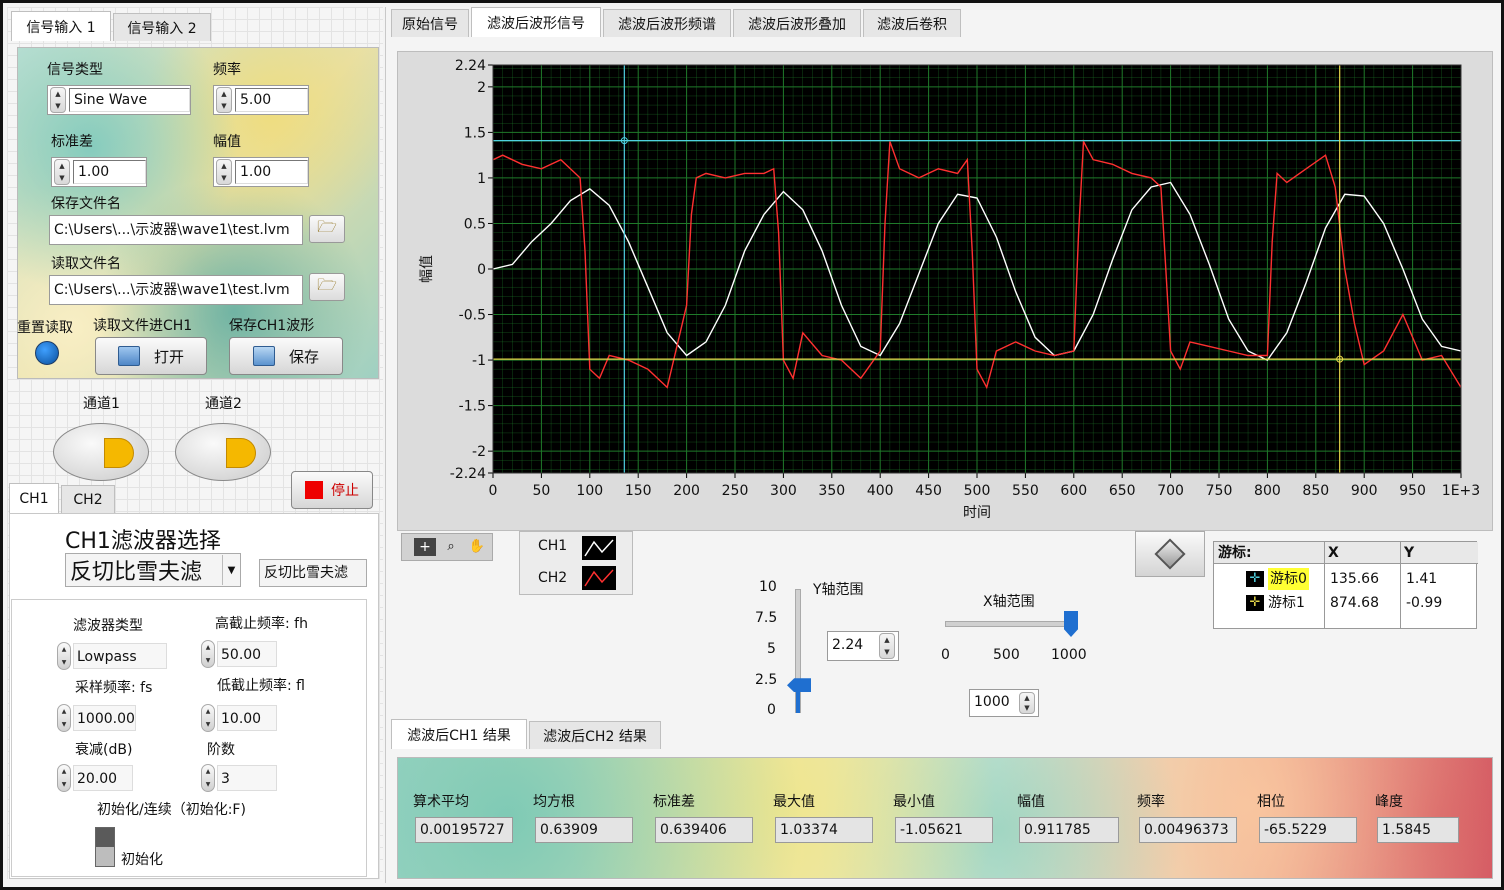  I want to click on x-range-label: X轴范围, so click(1009, 602).